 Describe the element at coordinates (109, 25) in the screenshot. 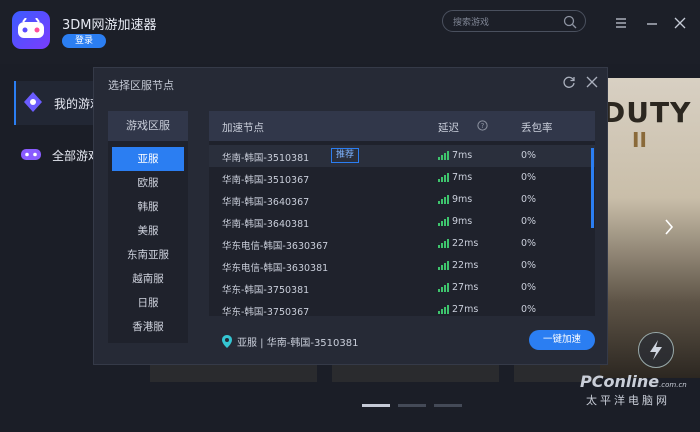

I see `app-title: 3DM网游加速器` at that location.